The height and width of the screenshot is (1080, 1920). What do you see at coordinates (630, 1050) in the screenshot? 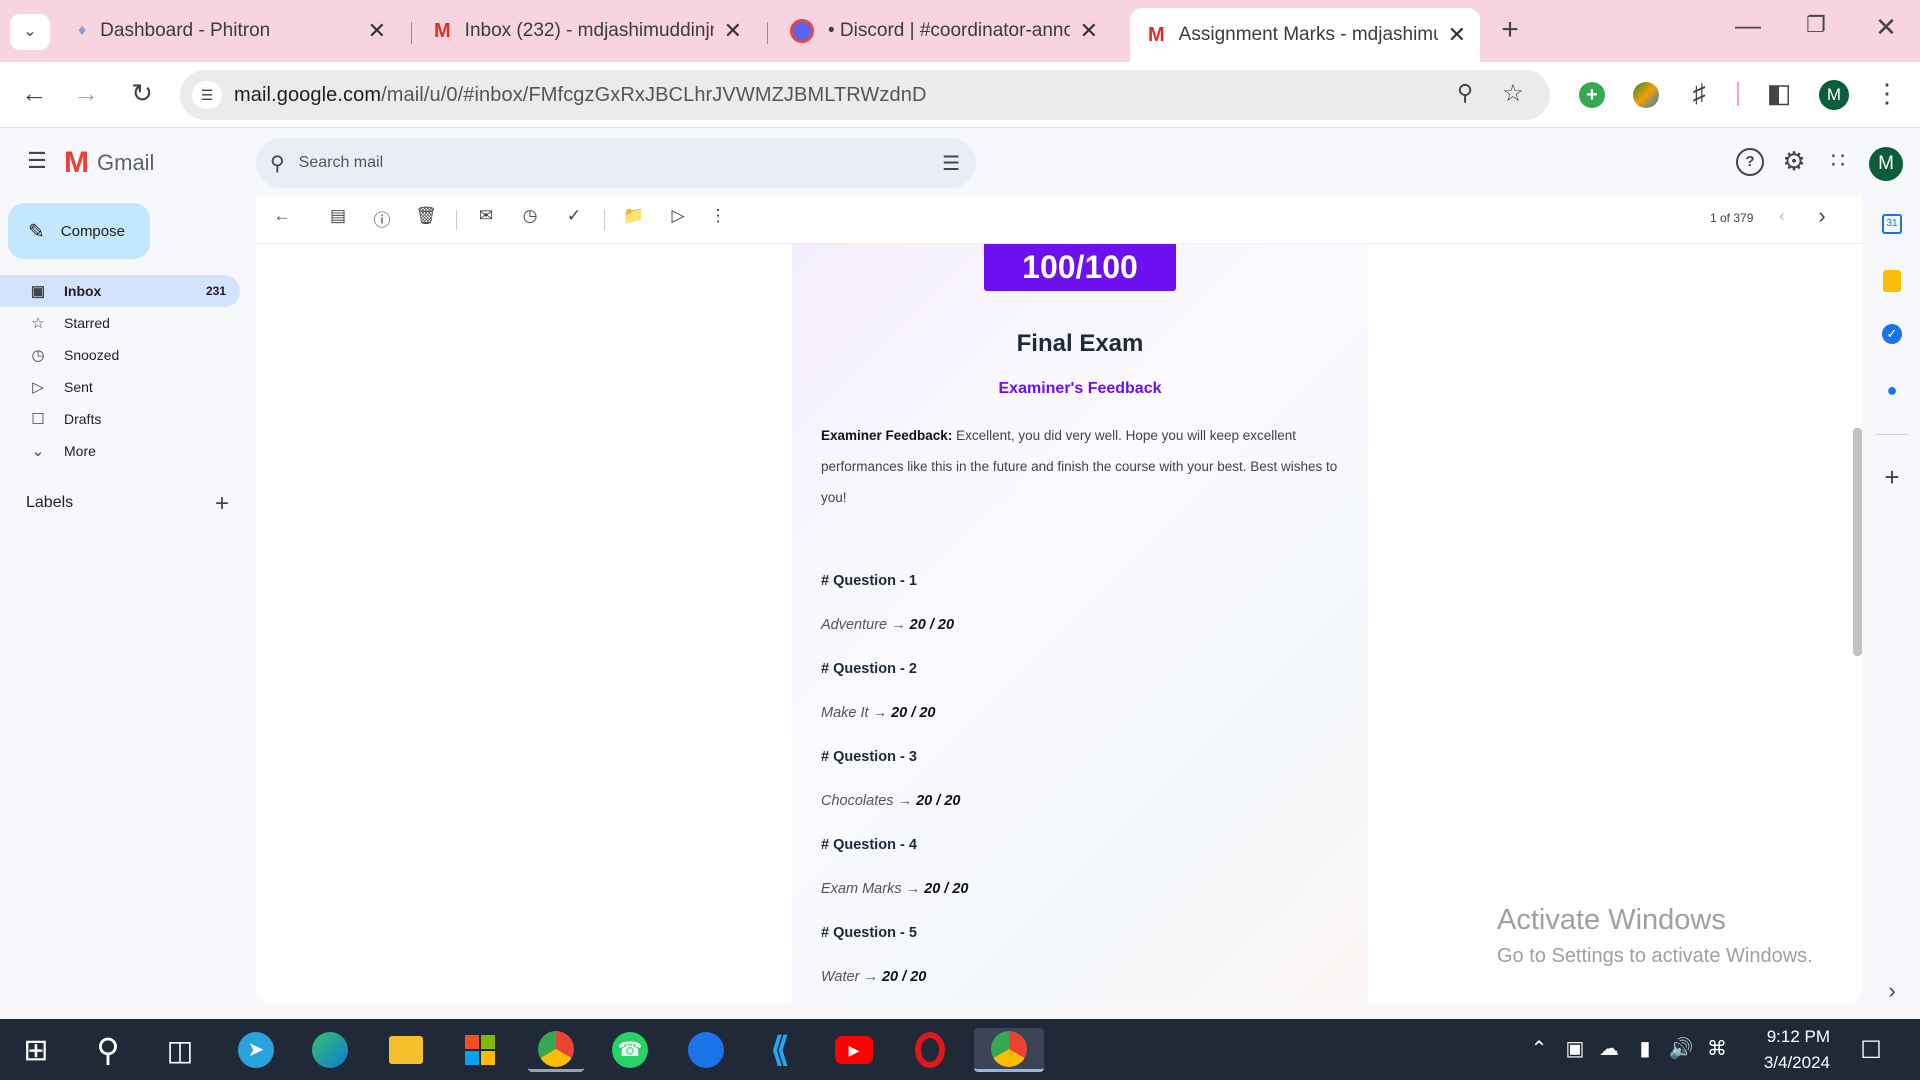
I see `whatsapp-icon: ☎` at bounding box center [630, 1050].